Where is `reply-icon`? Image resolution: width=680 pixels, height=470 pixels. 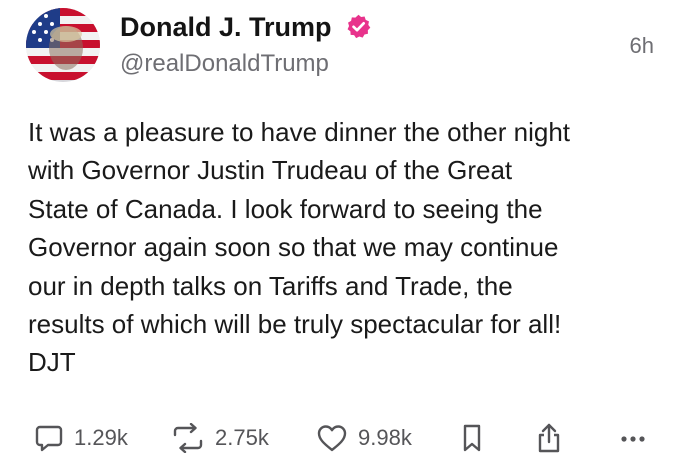
reply-icon is located at coordinates (49, 438).